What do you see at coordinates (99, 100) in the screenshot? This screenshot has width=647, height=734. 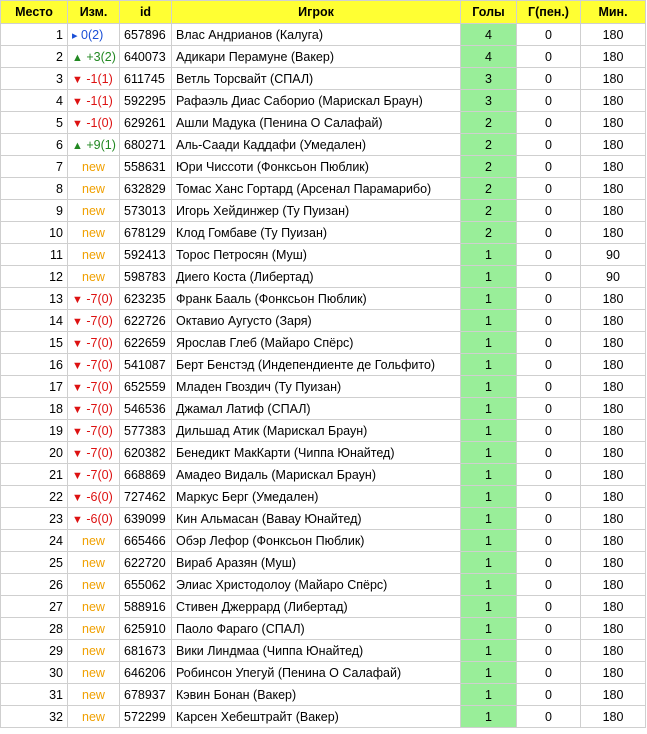 I see `change-value: -1(1)` at bounding box center [99, 100].